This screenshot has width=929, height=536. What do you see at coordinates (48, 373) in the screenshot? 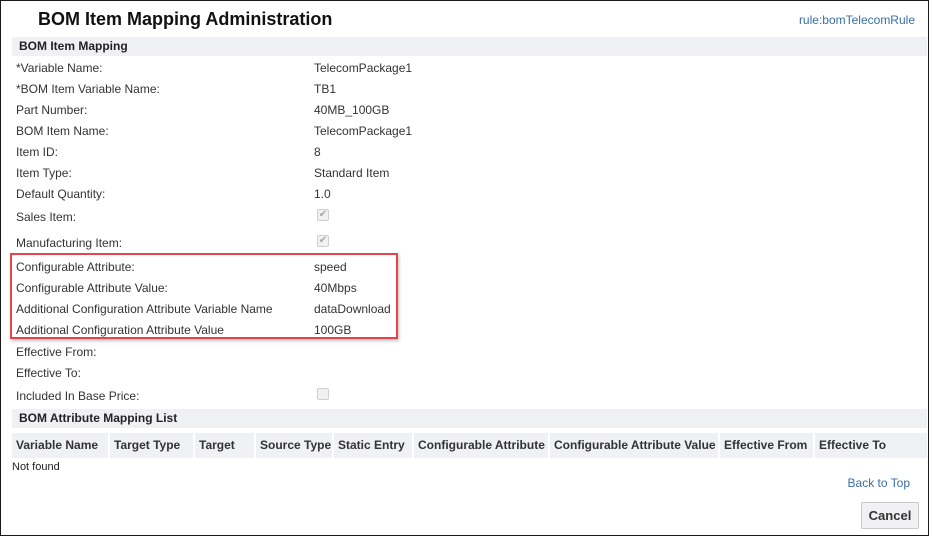
I see `field-label: Effective To:` at bounding box center [48, 373].